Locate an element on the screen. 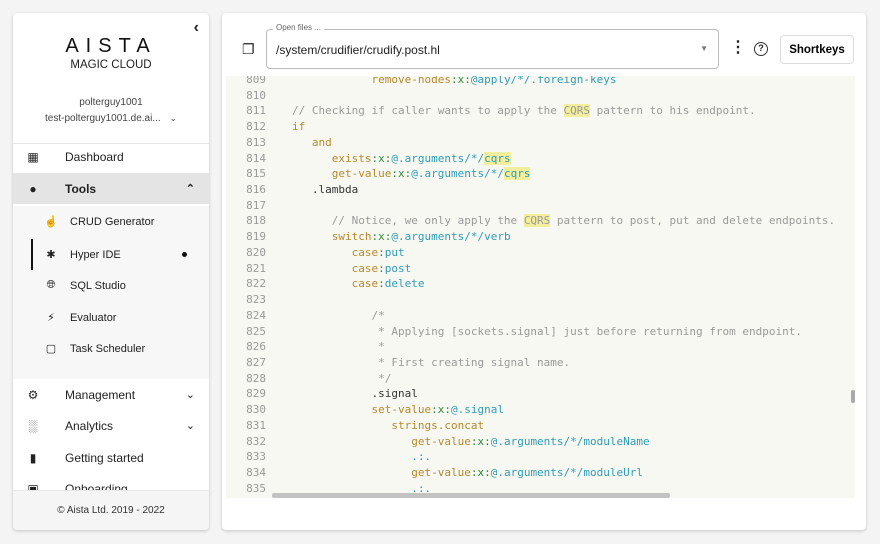 Image resolution: width=880 pixels, height=544 pixels. tool-label: SQL Studio is located at coordinates (98, 285).